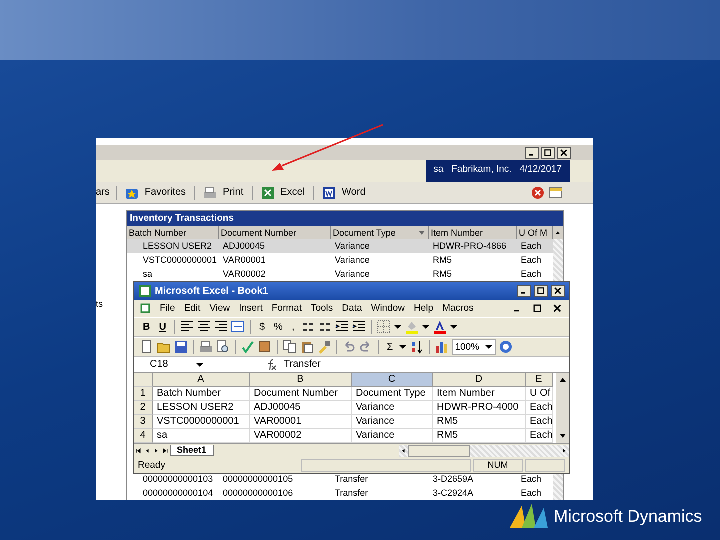  What do you see at coordinates (479, 380) in the screenshot?
I see `column-header: D` at bounding box center [479, 380].